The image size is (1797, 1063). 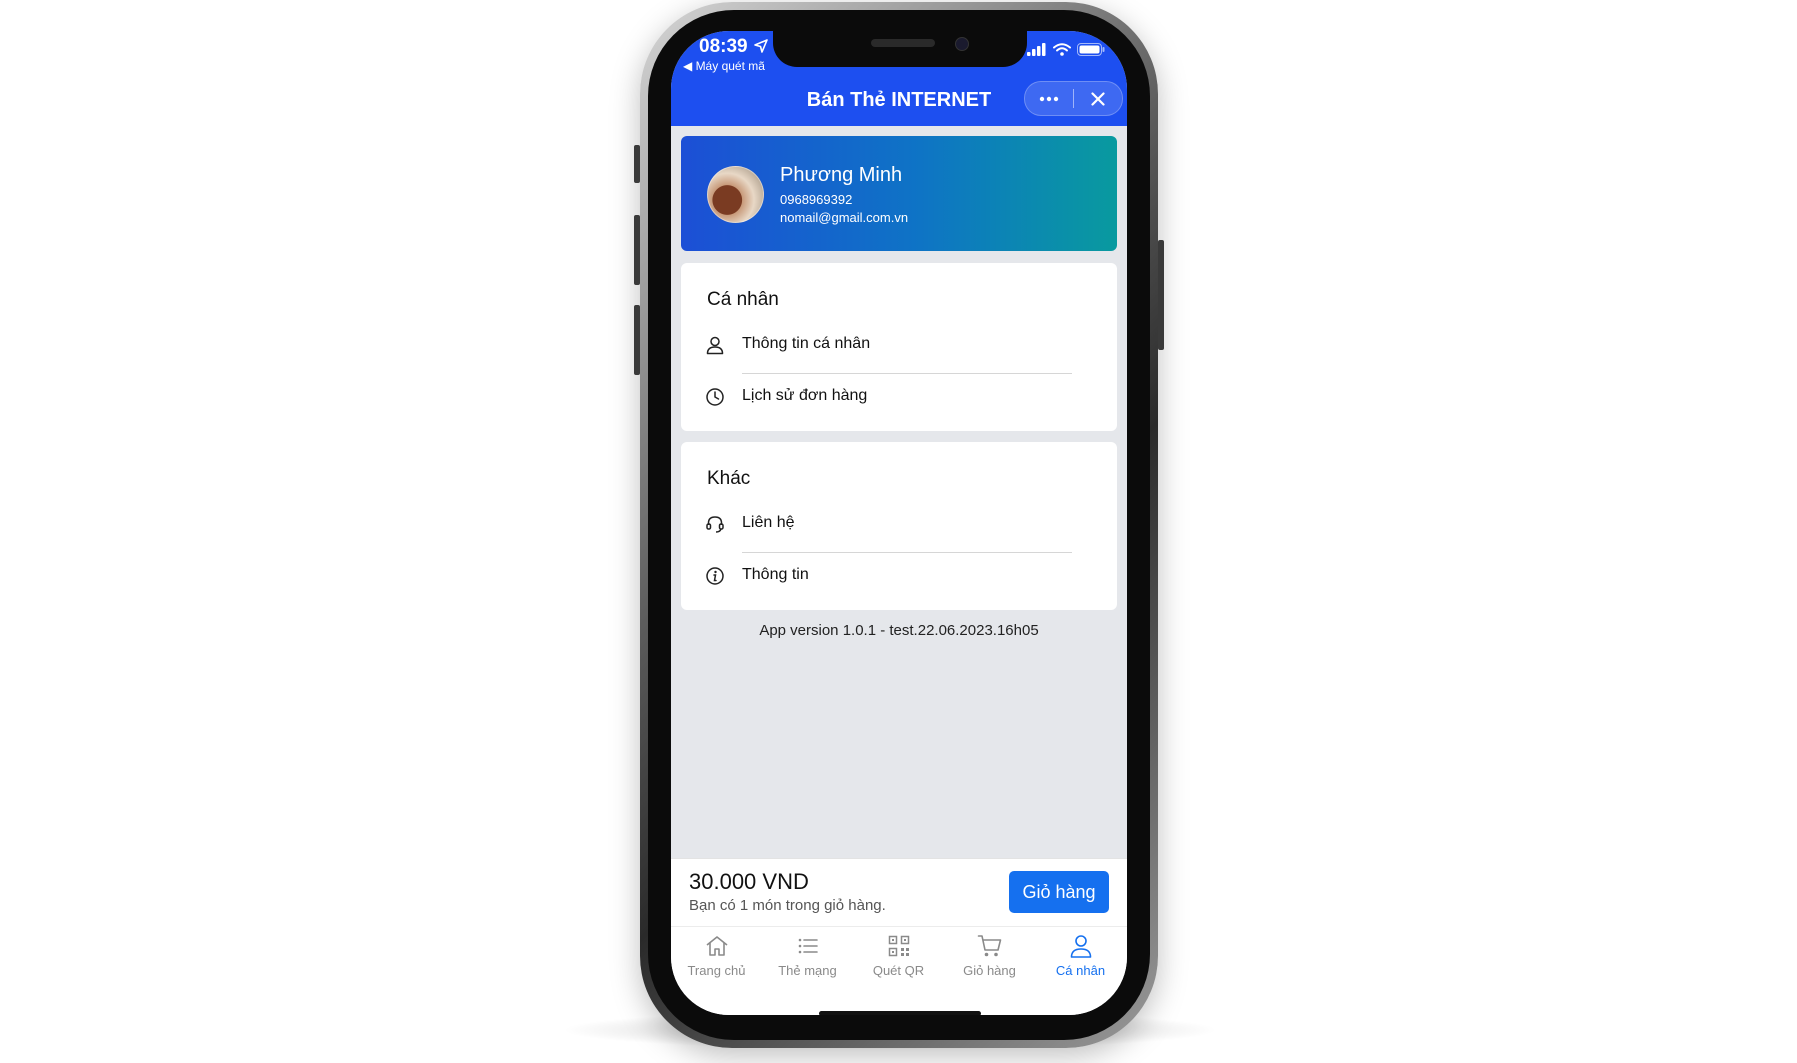 What do you see at coordinates (805, 395) in the screenshot?
I see `menu-item-label: Lịch sử đơn hàng` at bounding box center [805, 395].